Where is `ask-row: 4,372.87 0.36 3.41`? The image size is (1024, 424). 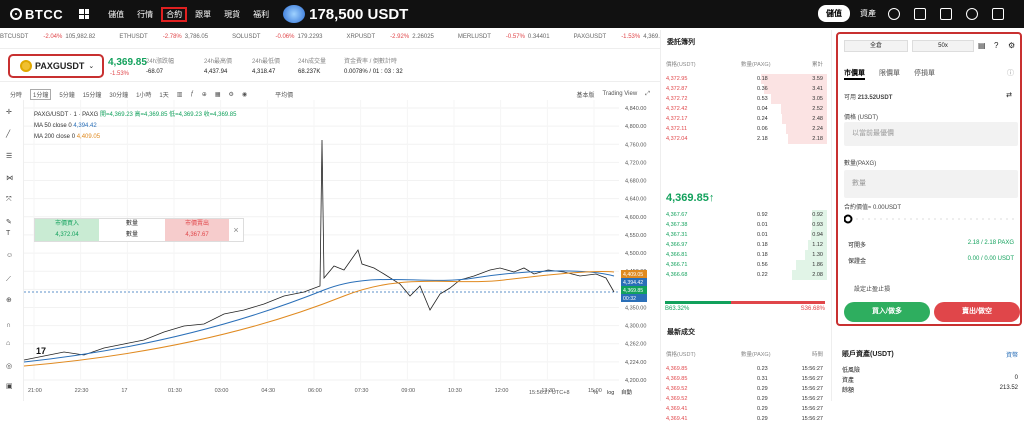 ask-row: 4,372.87 0.36 3.41 is located at coordinates (744, 89).